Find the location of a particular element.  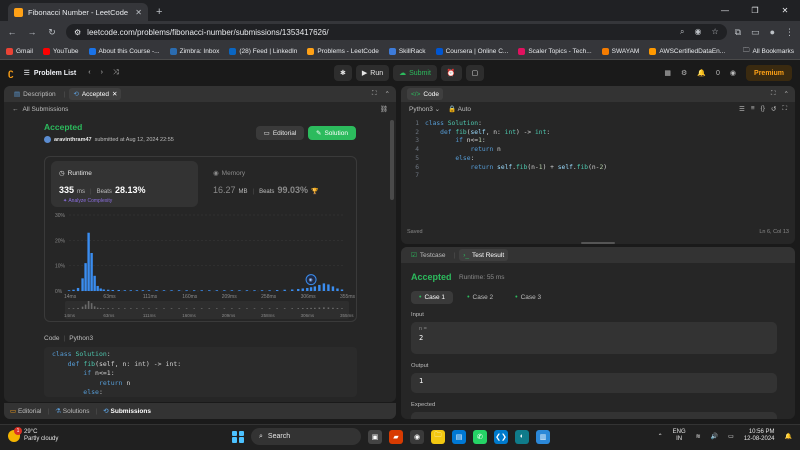

tab-editorial: ▭ Editorial is located at coordinates (25, 411).